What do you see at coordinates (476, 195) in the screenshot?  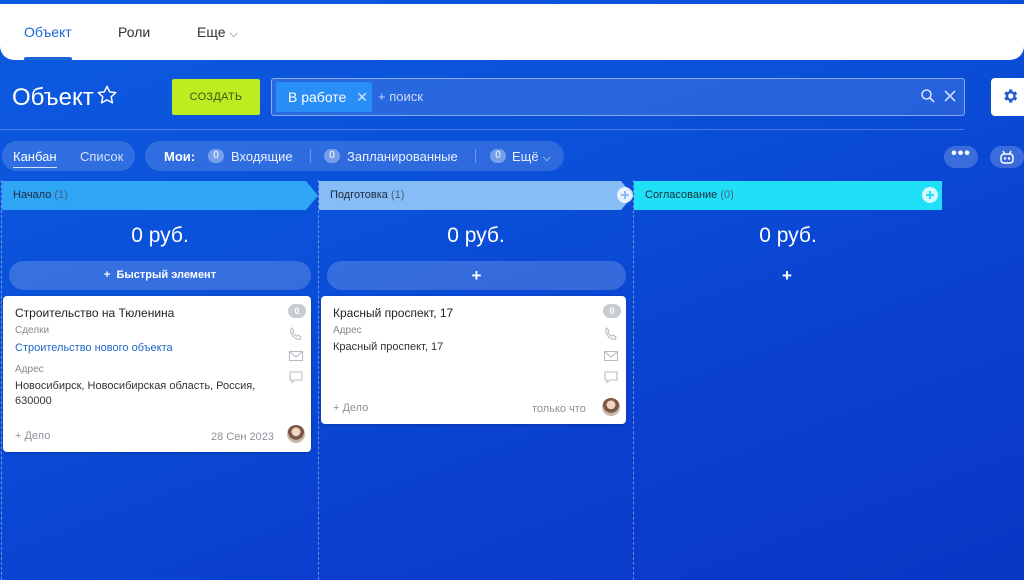 I see `stage-header-preparation: Подготовка (1)` at bounding box center [476, 195].